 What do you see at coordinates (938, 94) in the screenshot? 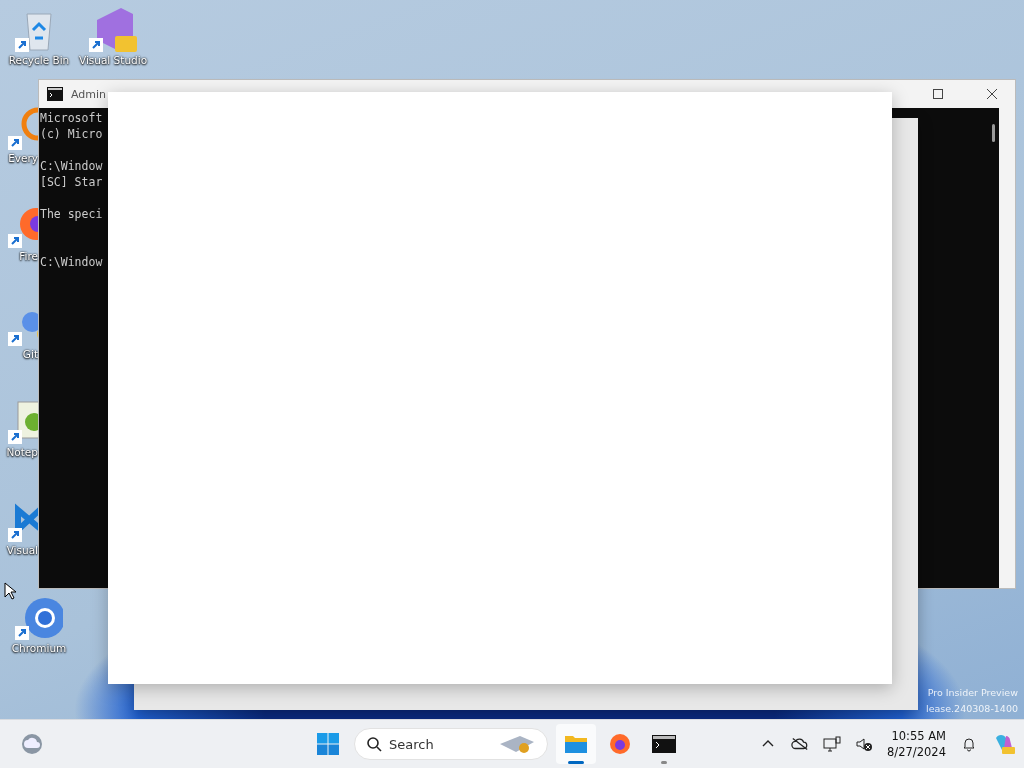
I see `maximize-icon` at bounding box center [938, 94].